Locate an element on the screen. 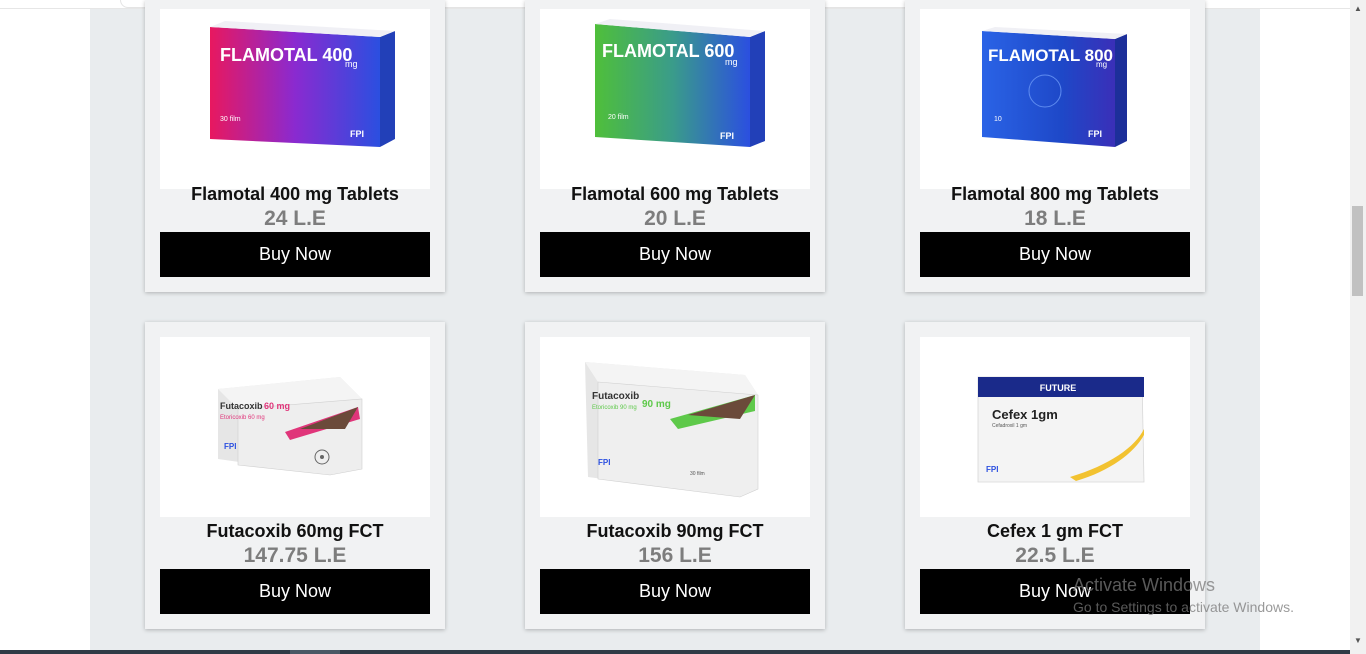 This screenshot has width=1366, height=654. cefex-box-icon: FUTURE Cefex 1gm Cefadroxil 1 gm FPI is located at coordinates (1061, 429).